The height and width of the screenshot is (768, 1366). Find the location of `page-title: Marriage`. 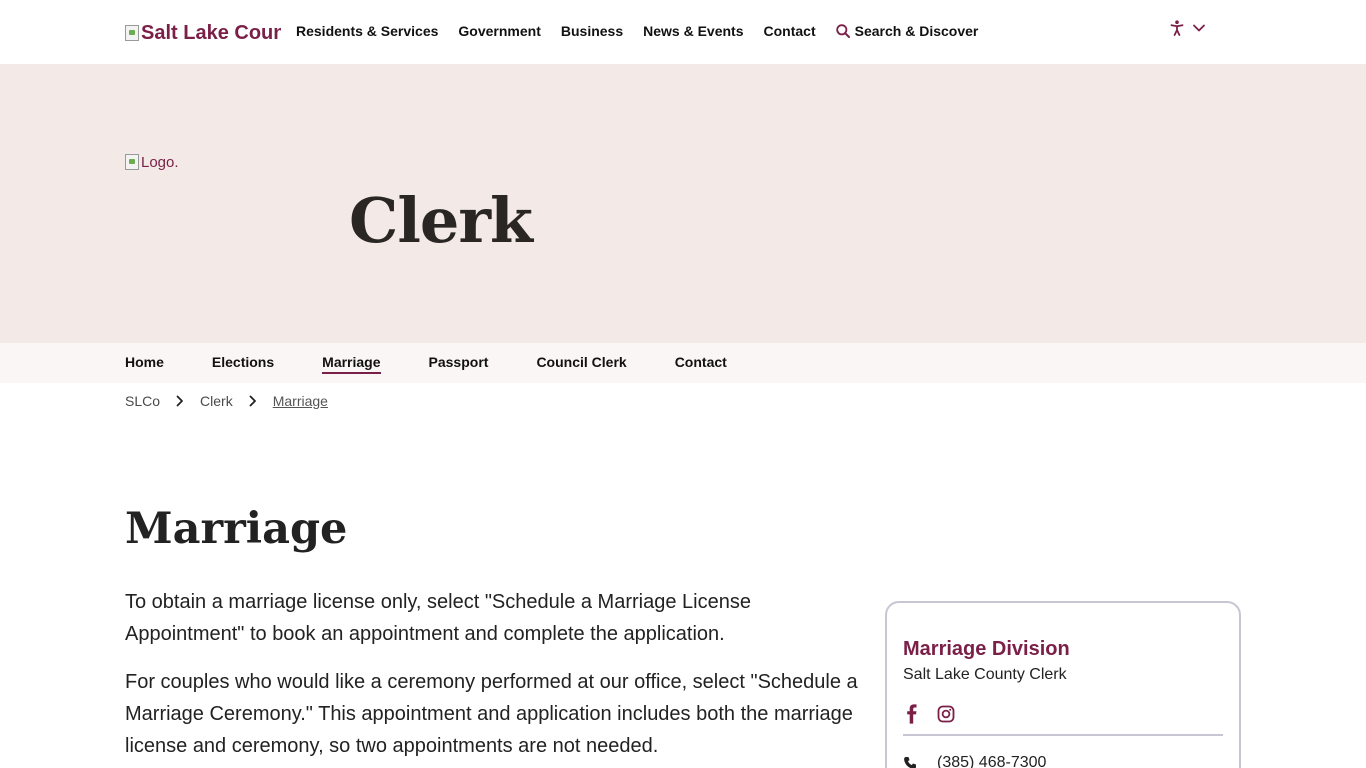

page-title: Marriage is located at coordinates (236, 529).